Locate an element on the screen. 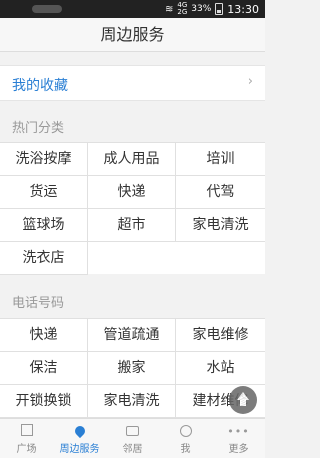 This screenshot has width=320, height=458. my-favorites-label: 我的收藏 is located at coordinates (40, 86).